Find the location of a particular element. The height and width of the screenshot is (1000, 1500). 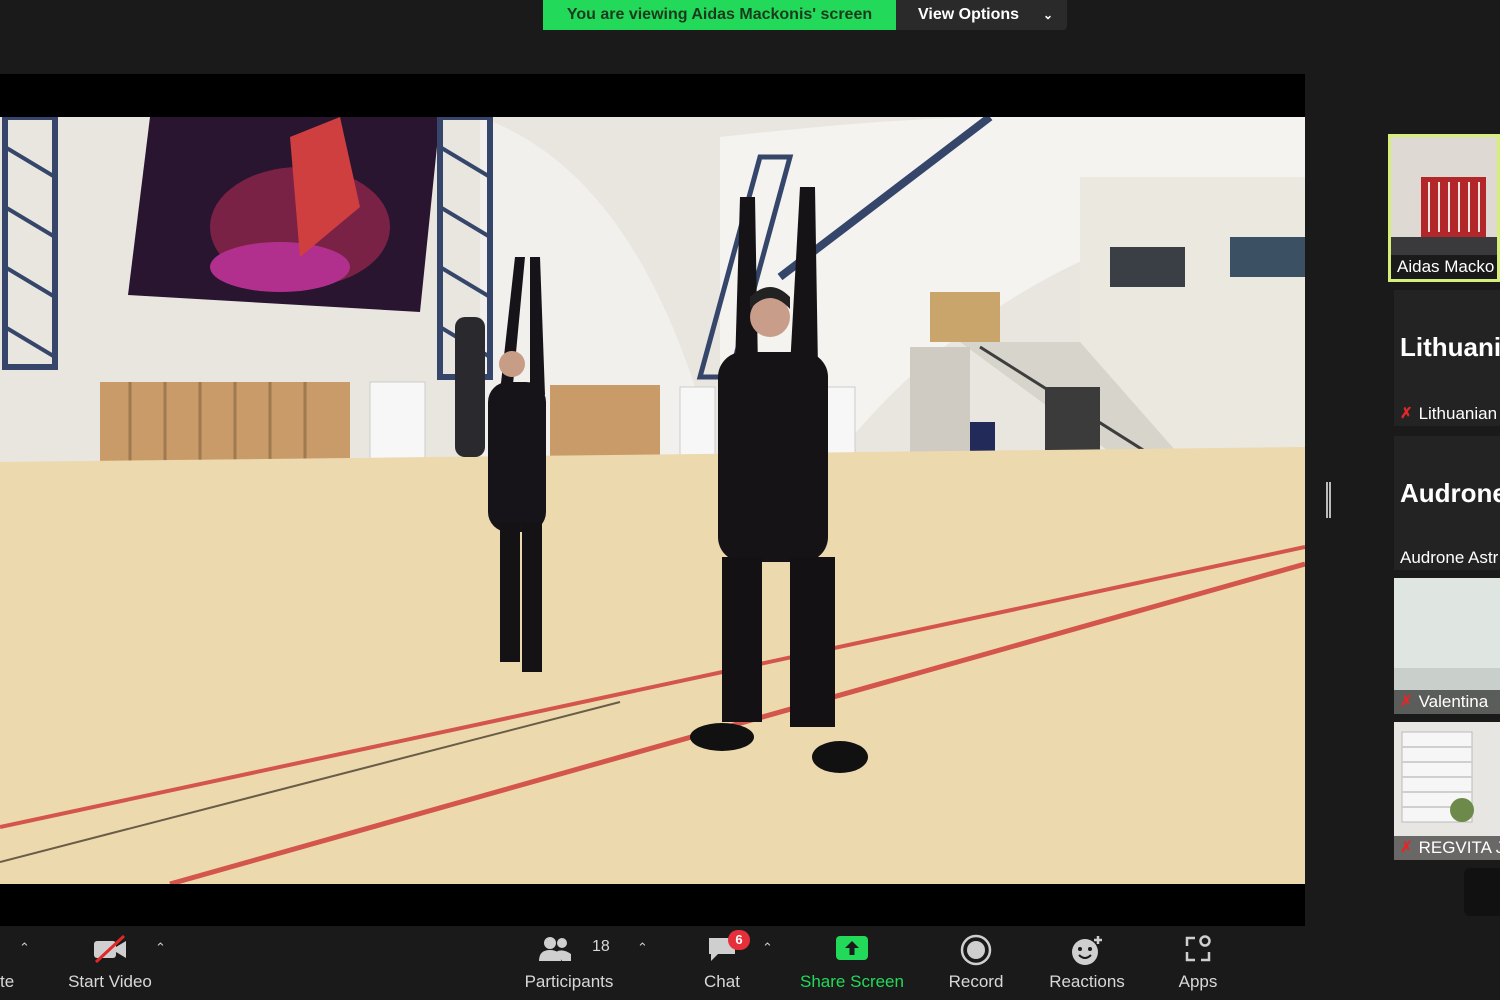

participants-button: 18 Participants is located at coordinates (569, 963).